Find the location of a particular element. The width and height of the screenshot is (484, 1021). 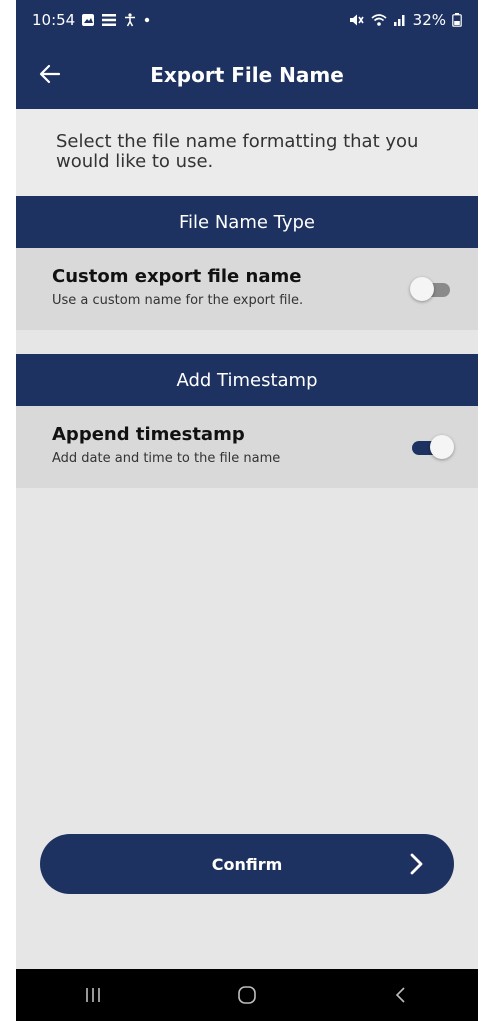

append-timestamp-toggle is located at coordinates (432, 447).